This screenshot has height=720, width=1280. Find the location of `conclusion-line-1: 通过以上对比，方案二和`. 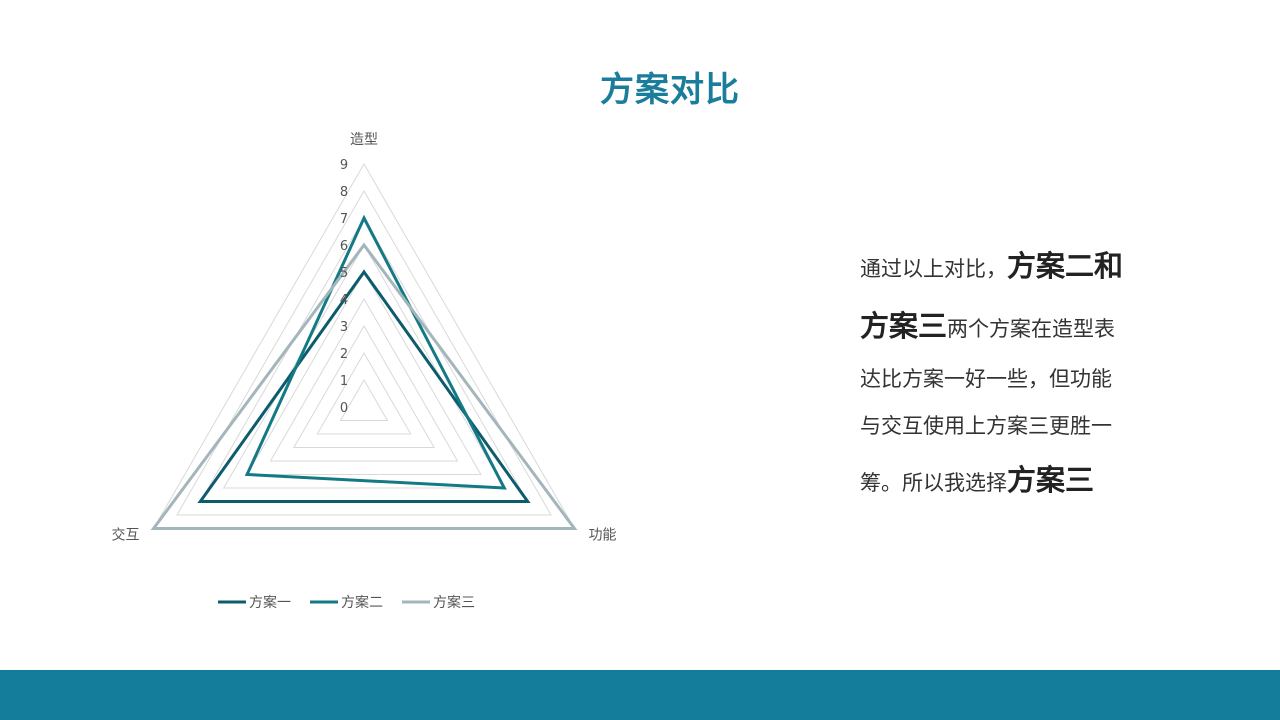

conclusion-line-1: 通过以上对比，方案二和 is located at coordinates (1025, 266).